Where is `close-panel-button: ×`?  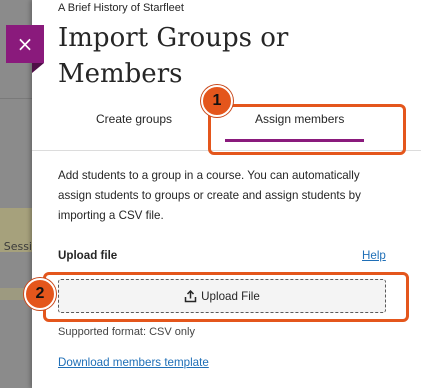
close-panel-button: × is located at coordinates (25, 44).